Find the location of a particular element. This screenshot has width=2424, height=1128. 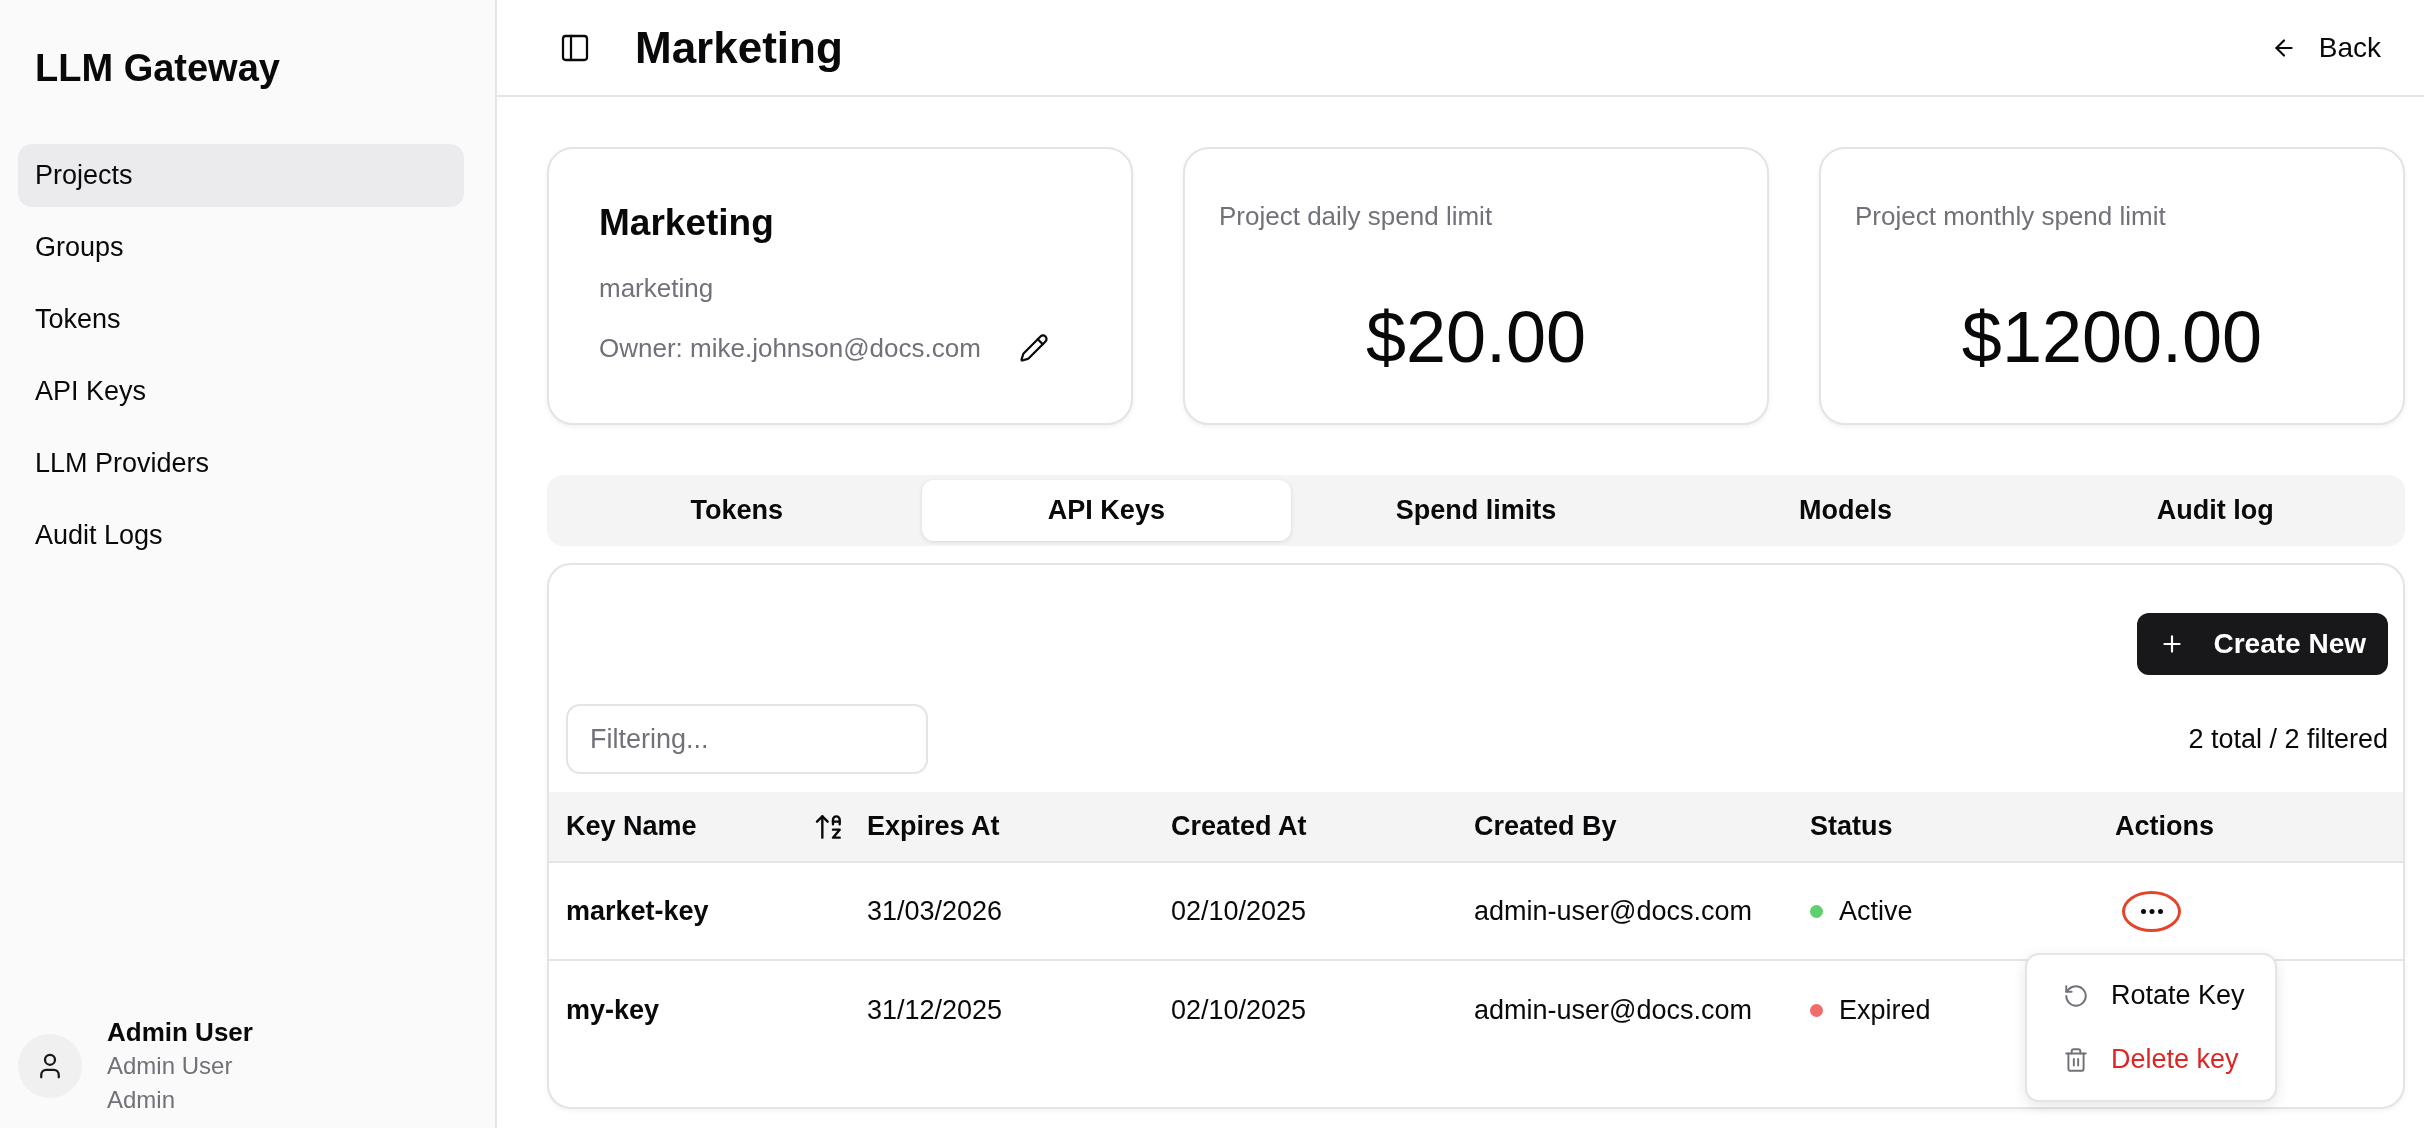

pencil-icon is located at coordinates (1033, 348).